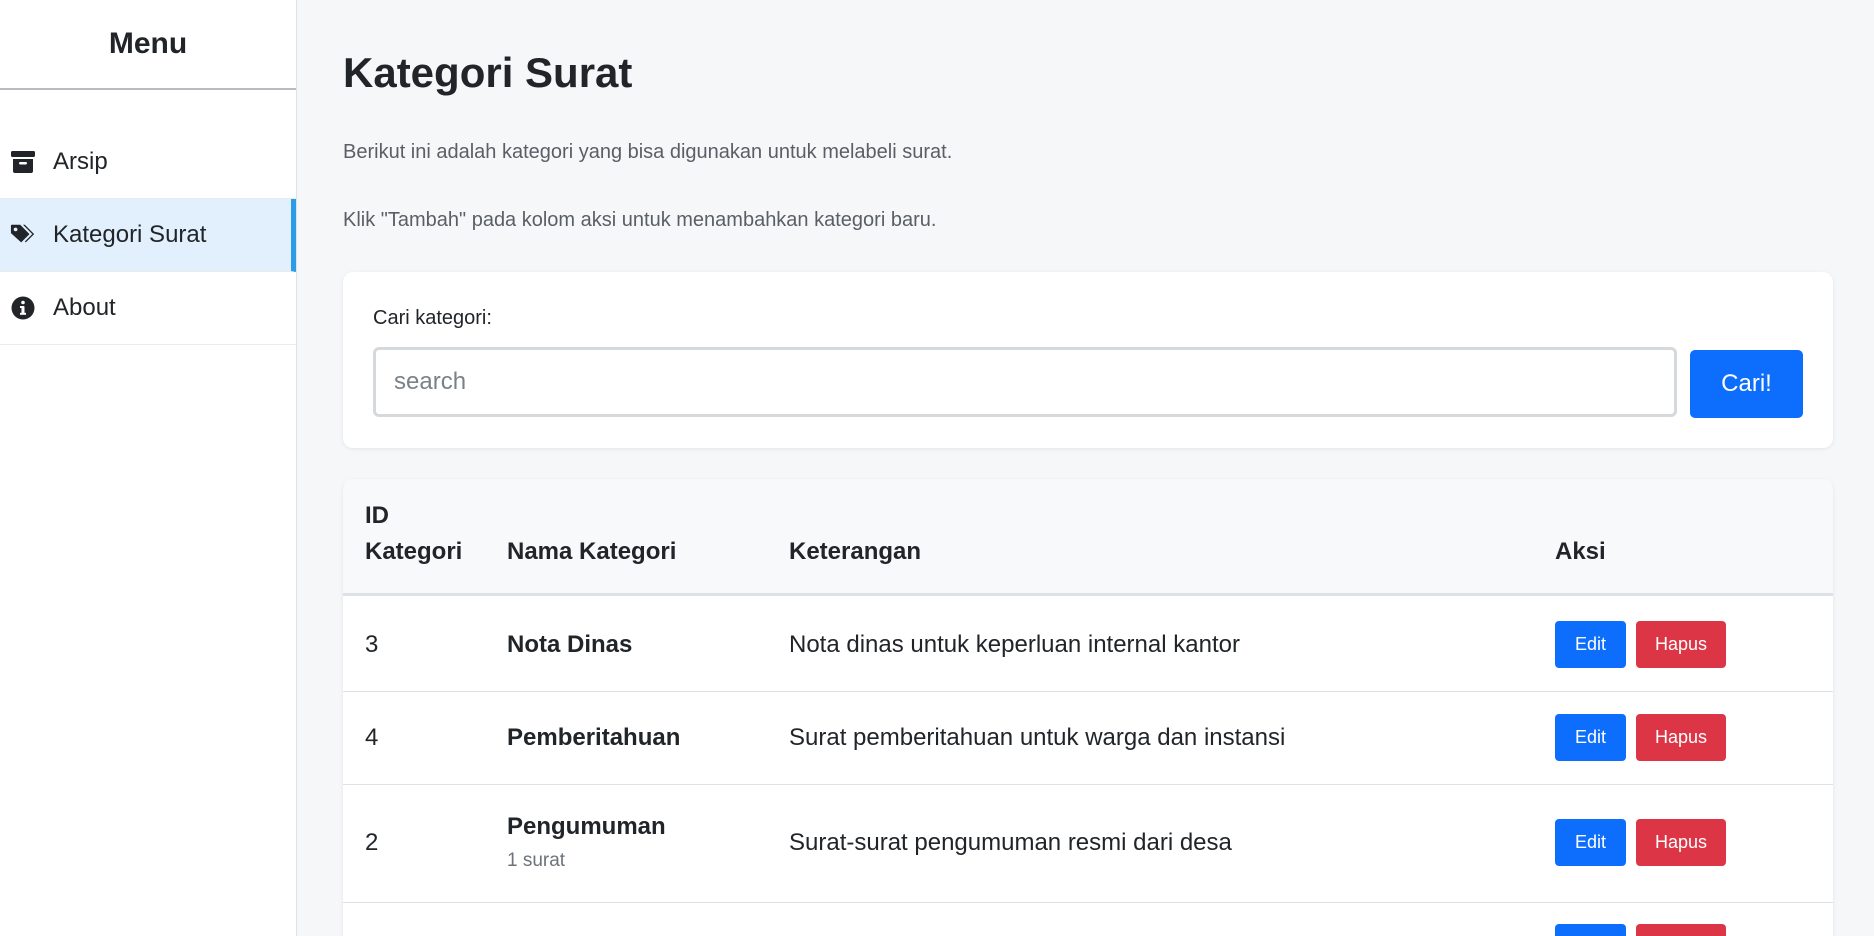  Describe the element at coordinates (80, 161) in the screenshot. I see `sidebar-item-label: Arsip` at that location.